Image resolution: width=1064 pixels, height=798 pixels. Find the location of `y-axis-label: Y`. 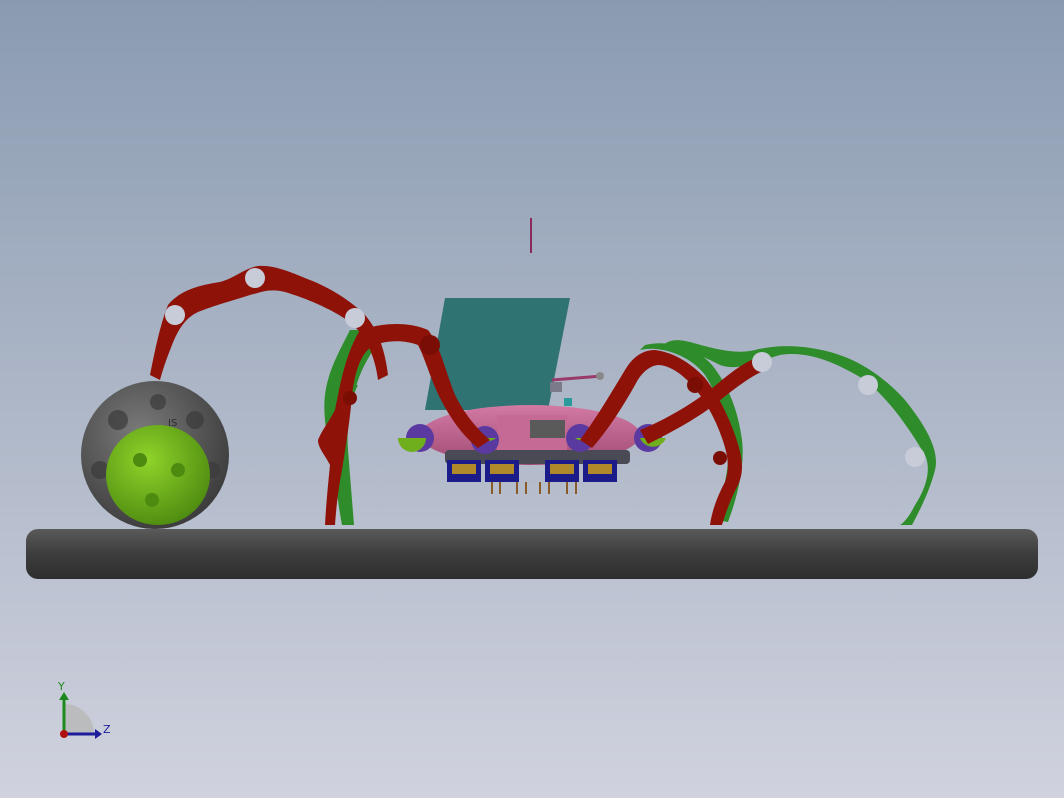

y-axis-label: Y is located at coordinates (61, 686).